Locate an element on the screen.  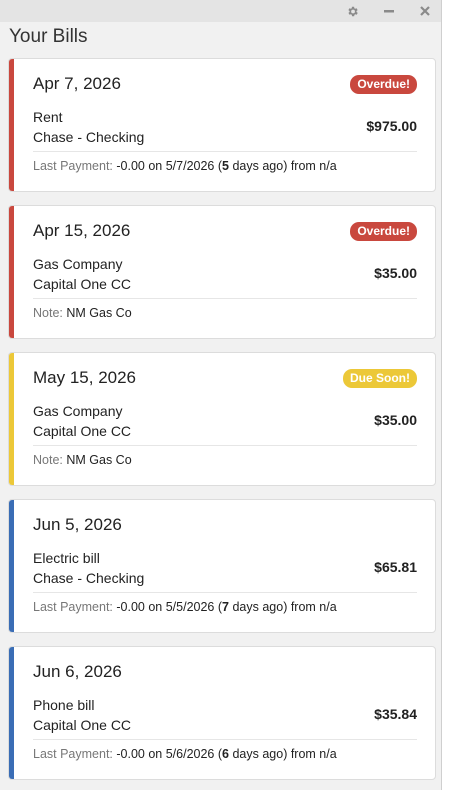
bill-due-date: Apr 15, 2026 is located at coordinates (82, 230).